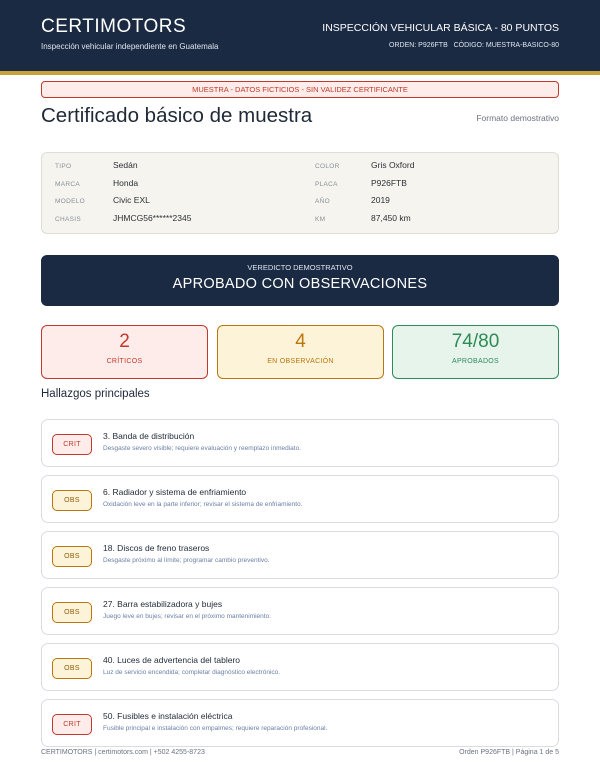 The image size is (600, 777). What do you see at coordinates (168, 716) in the screenshot?
I see `finding-title: 50. Fusibles e instalación eléctrica` at bounding box center [168, 716].